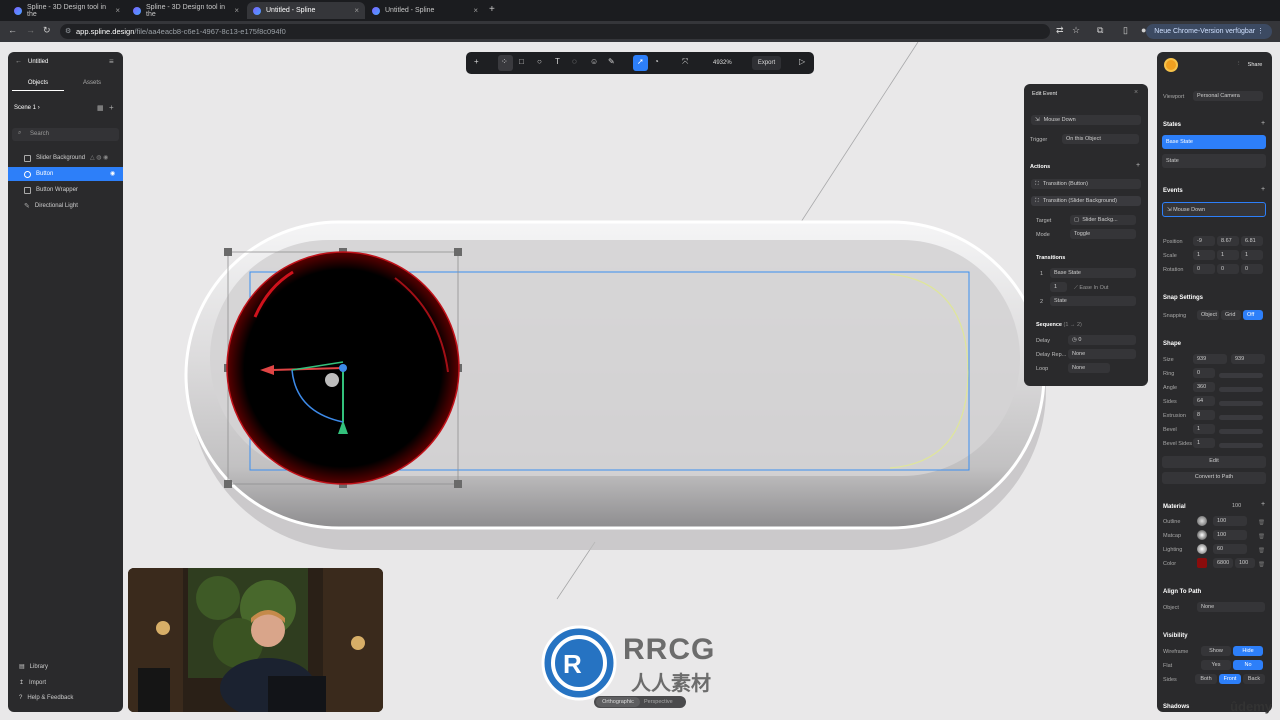 This screenshot has width=1280, height=720. I want to click on play-icon: ▷, so click(802, 61).